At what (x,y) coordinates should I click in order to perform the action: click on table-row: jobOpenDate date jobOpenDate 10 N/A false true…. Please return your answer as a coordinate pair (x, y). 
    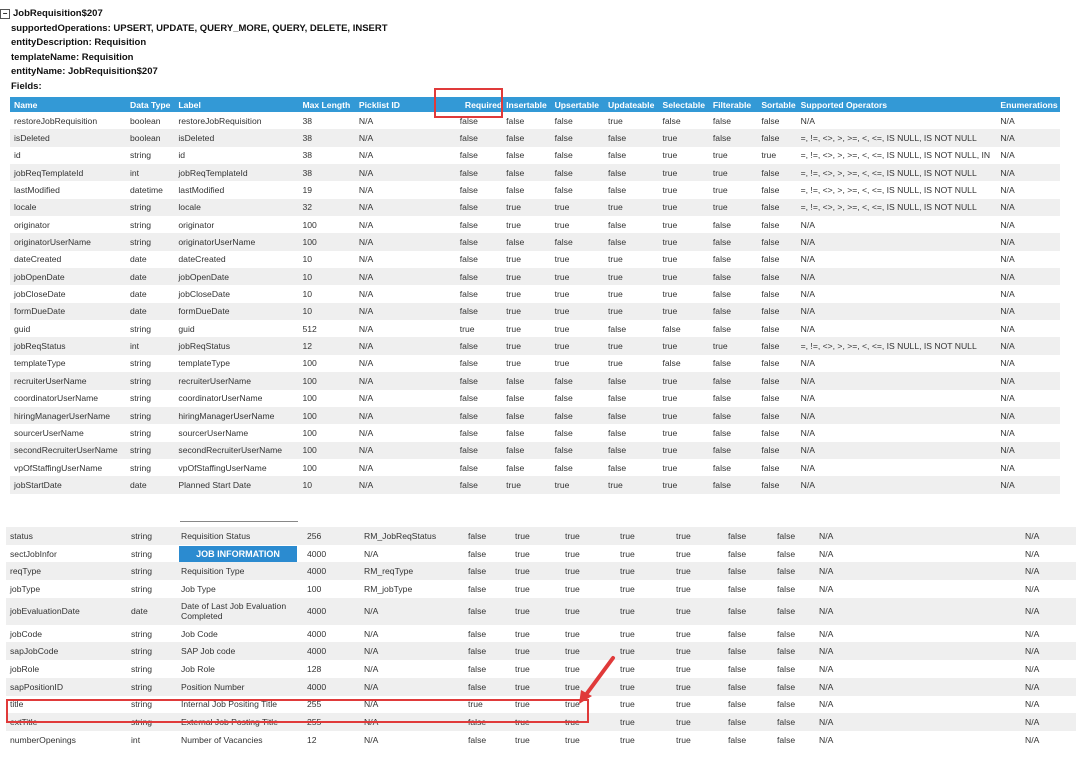
    Looking at the image, I should click on (535, 277).